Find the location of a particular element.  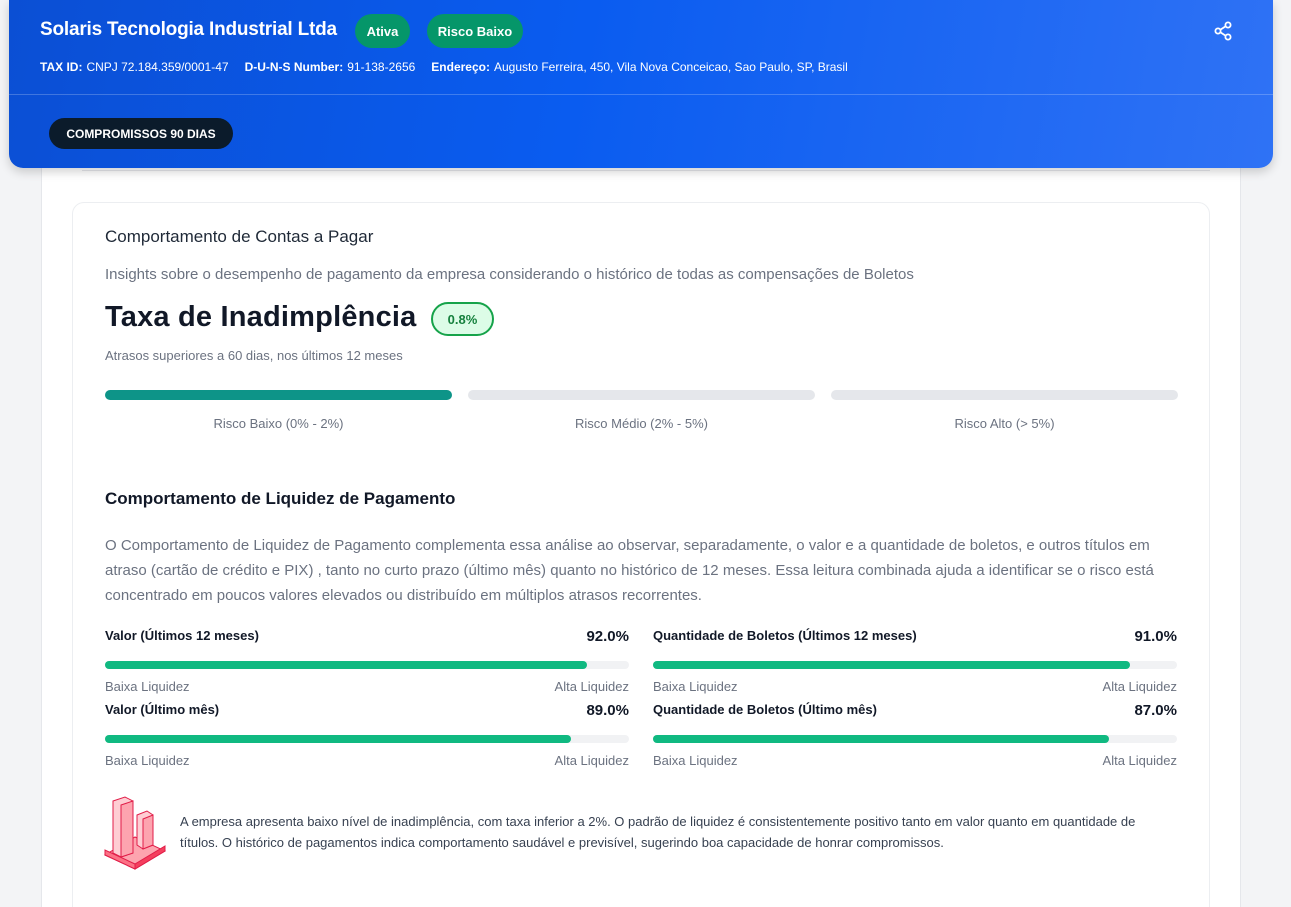

metric-value: 87.0% is located at coordinates (1155, 710).